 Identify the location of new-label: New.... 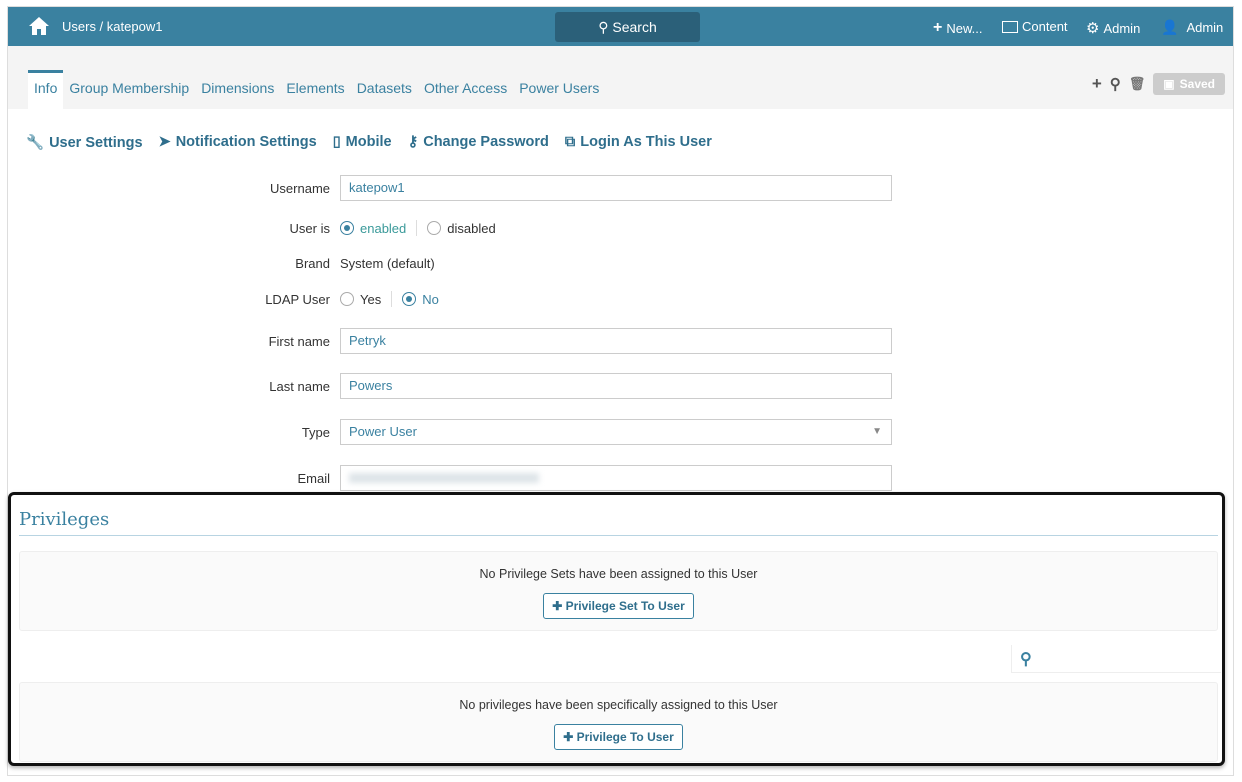
(964, 28).